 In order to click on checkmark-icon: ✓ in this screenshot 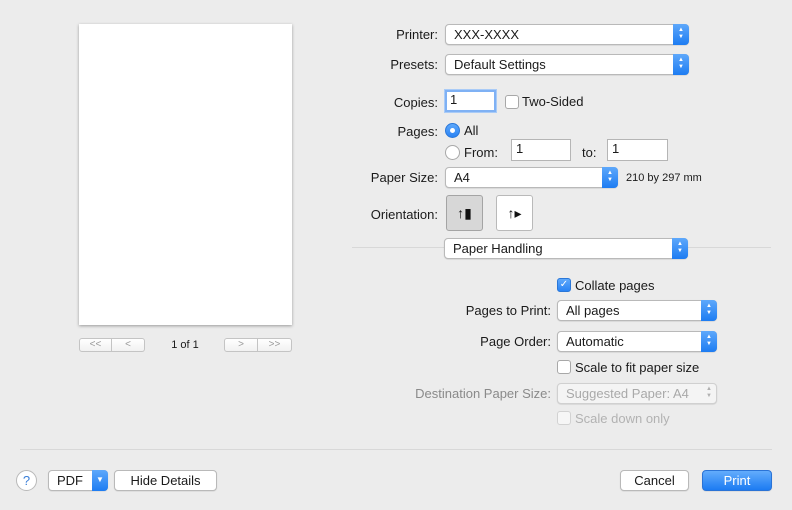, I will do `click(564, 284)`.